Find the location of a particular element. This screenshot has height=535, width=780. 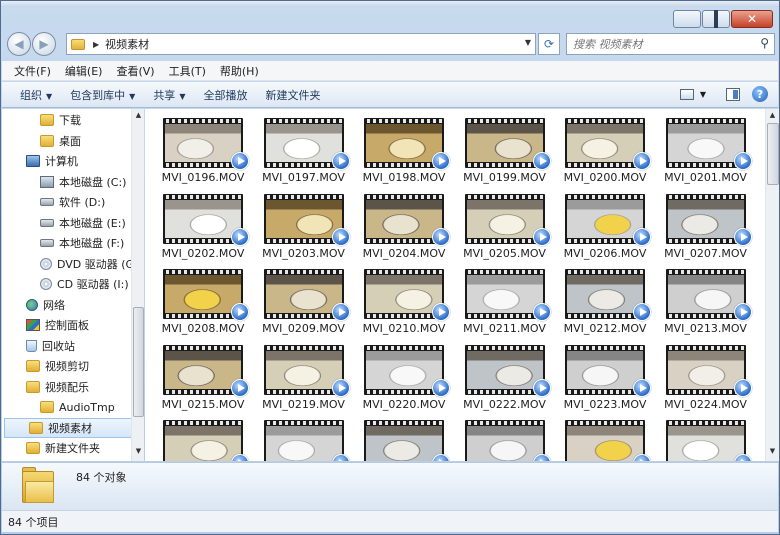

search-box: ⚲ is located at coordinates (670, 44).